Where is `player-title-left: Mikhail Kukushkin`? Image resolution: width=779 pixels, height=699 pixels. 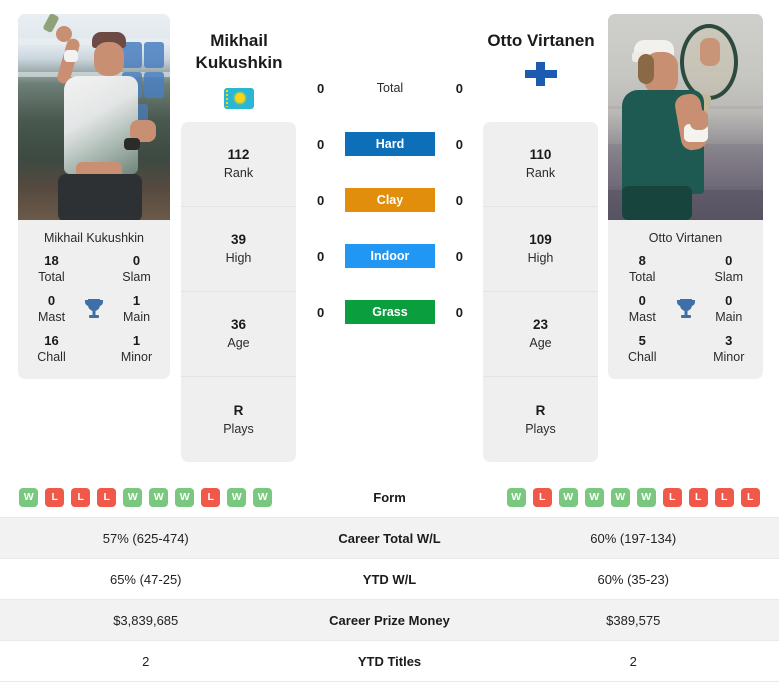
player-title-left: Mikhail Kukushkin is located at coordinates (239, 52).